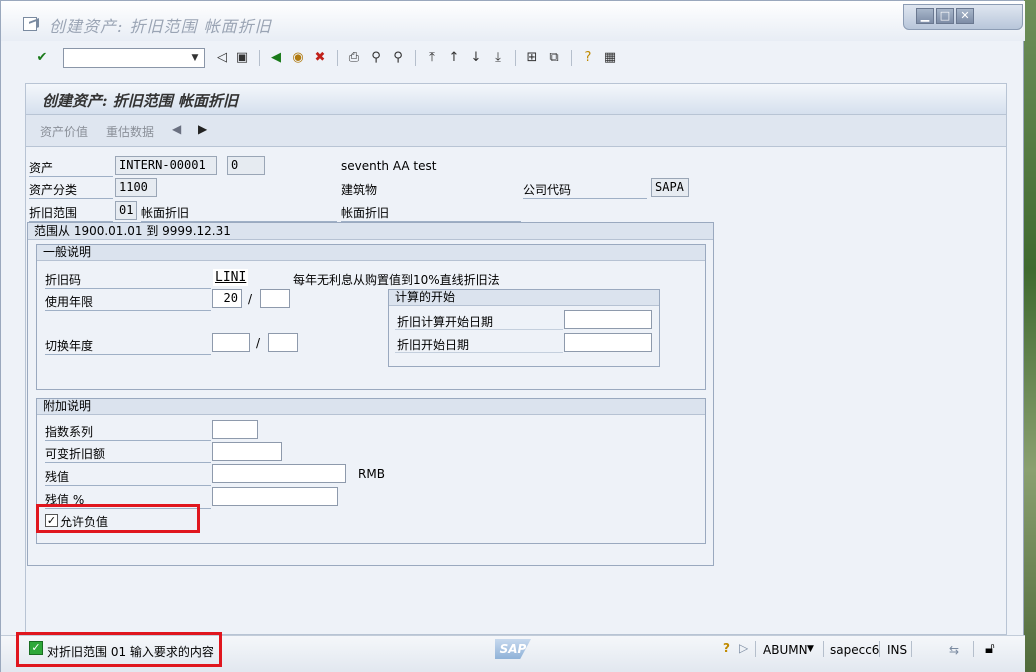 The height and width of the screenshot is (672, 1036). I want to click on minimize-button: ▁, so click(925, 16).